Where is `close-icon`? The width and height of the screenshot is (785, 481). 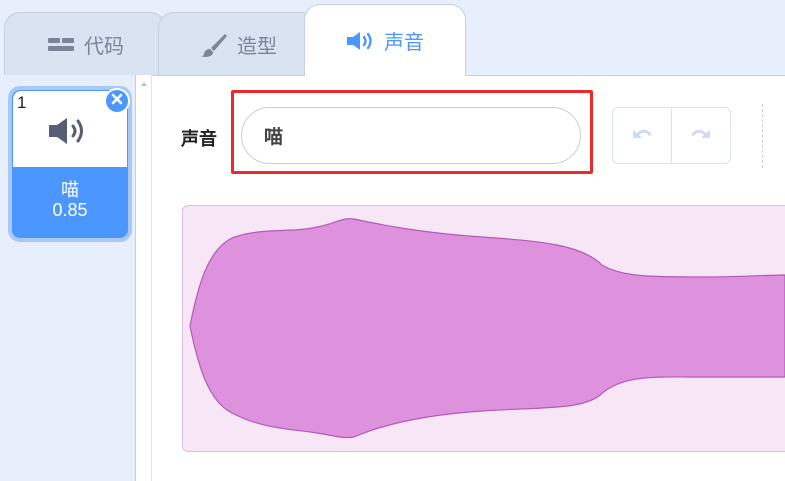
close-icon is located at coordinates (117, 101).